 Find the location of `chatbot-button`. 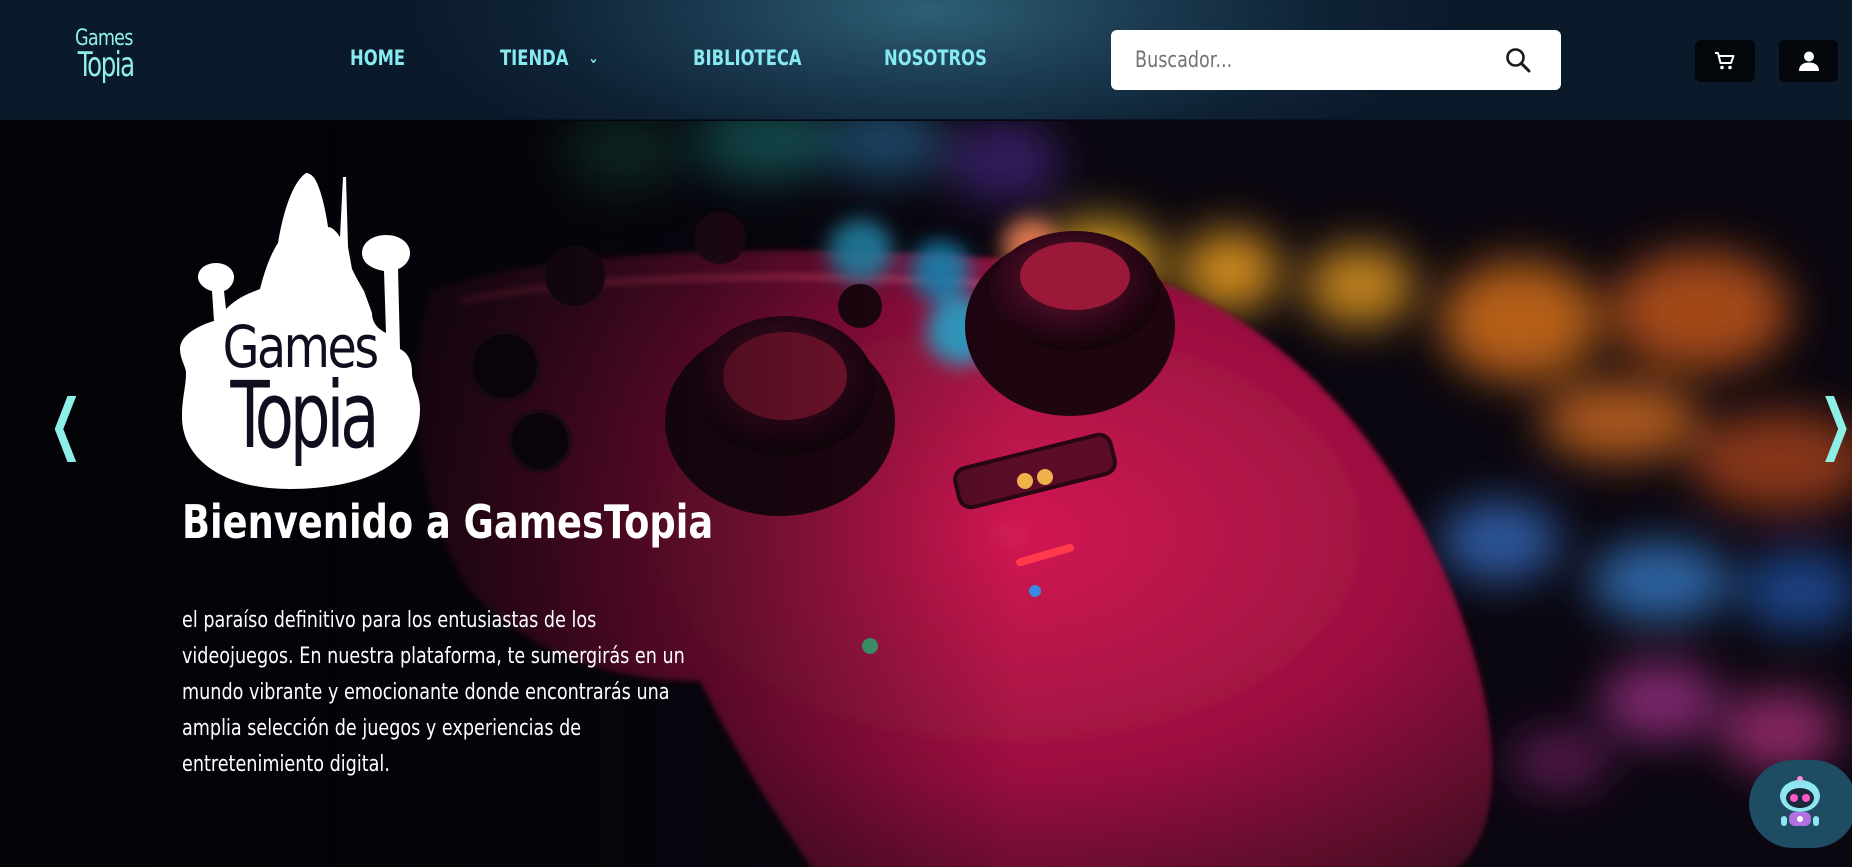

chatbot-button is located at coordinates (1800, 804).